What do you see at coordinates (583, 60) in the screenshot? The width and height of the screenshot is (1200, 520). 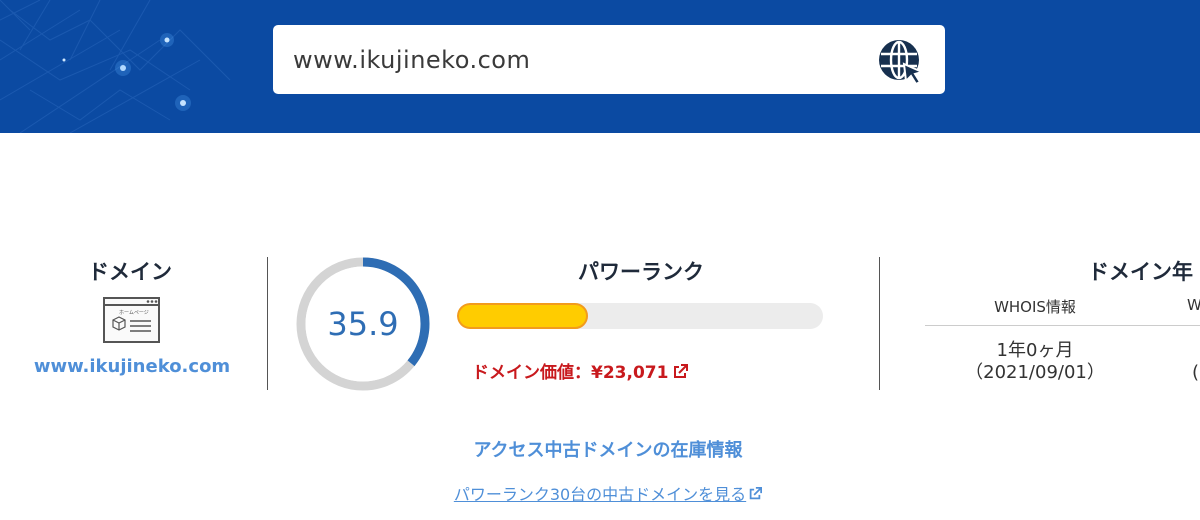 I see `domain-search-input` at bounding box center [583, 60].